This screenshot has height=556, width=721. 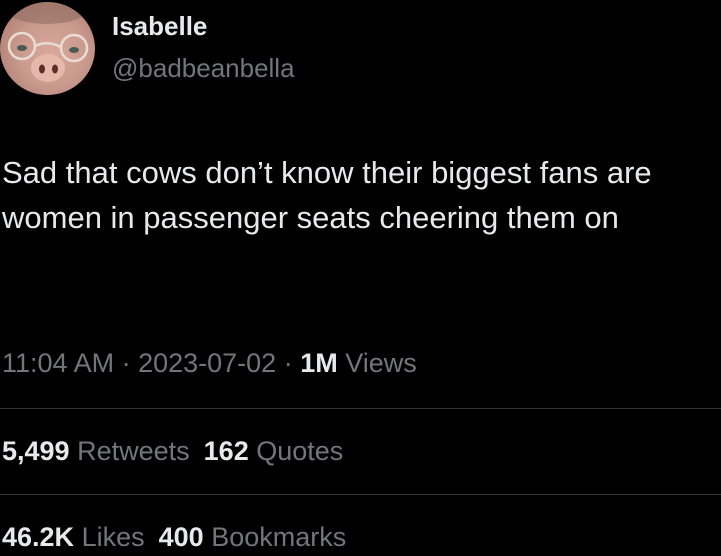 What do you see at coordinates (319, 363) in the screenshot?
I see `views-count: 1M` at bounding box center [319, 363].